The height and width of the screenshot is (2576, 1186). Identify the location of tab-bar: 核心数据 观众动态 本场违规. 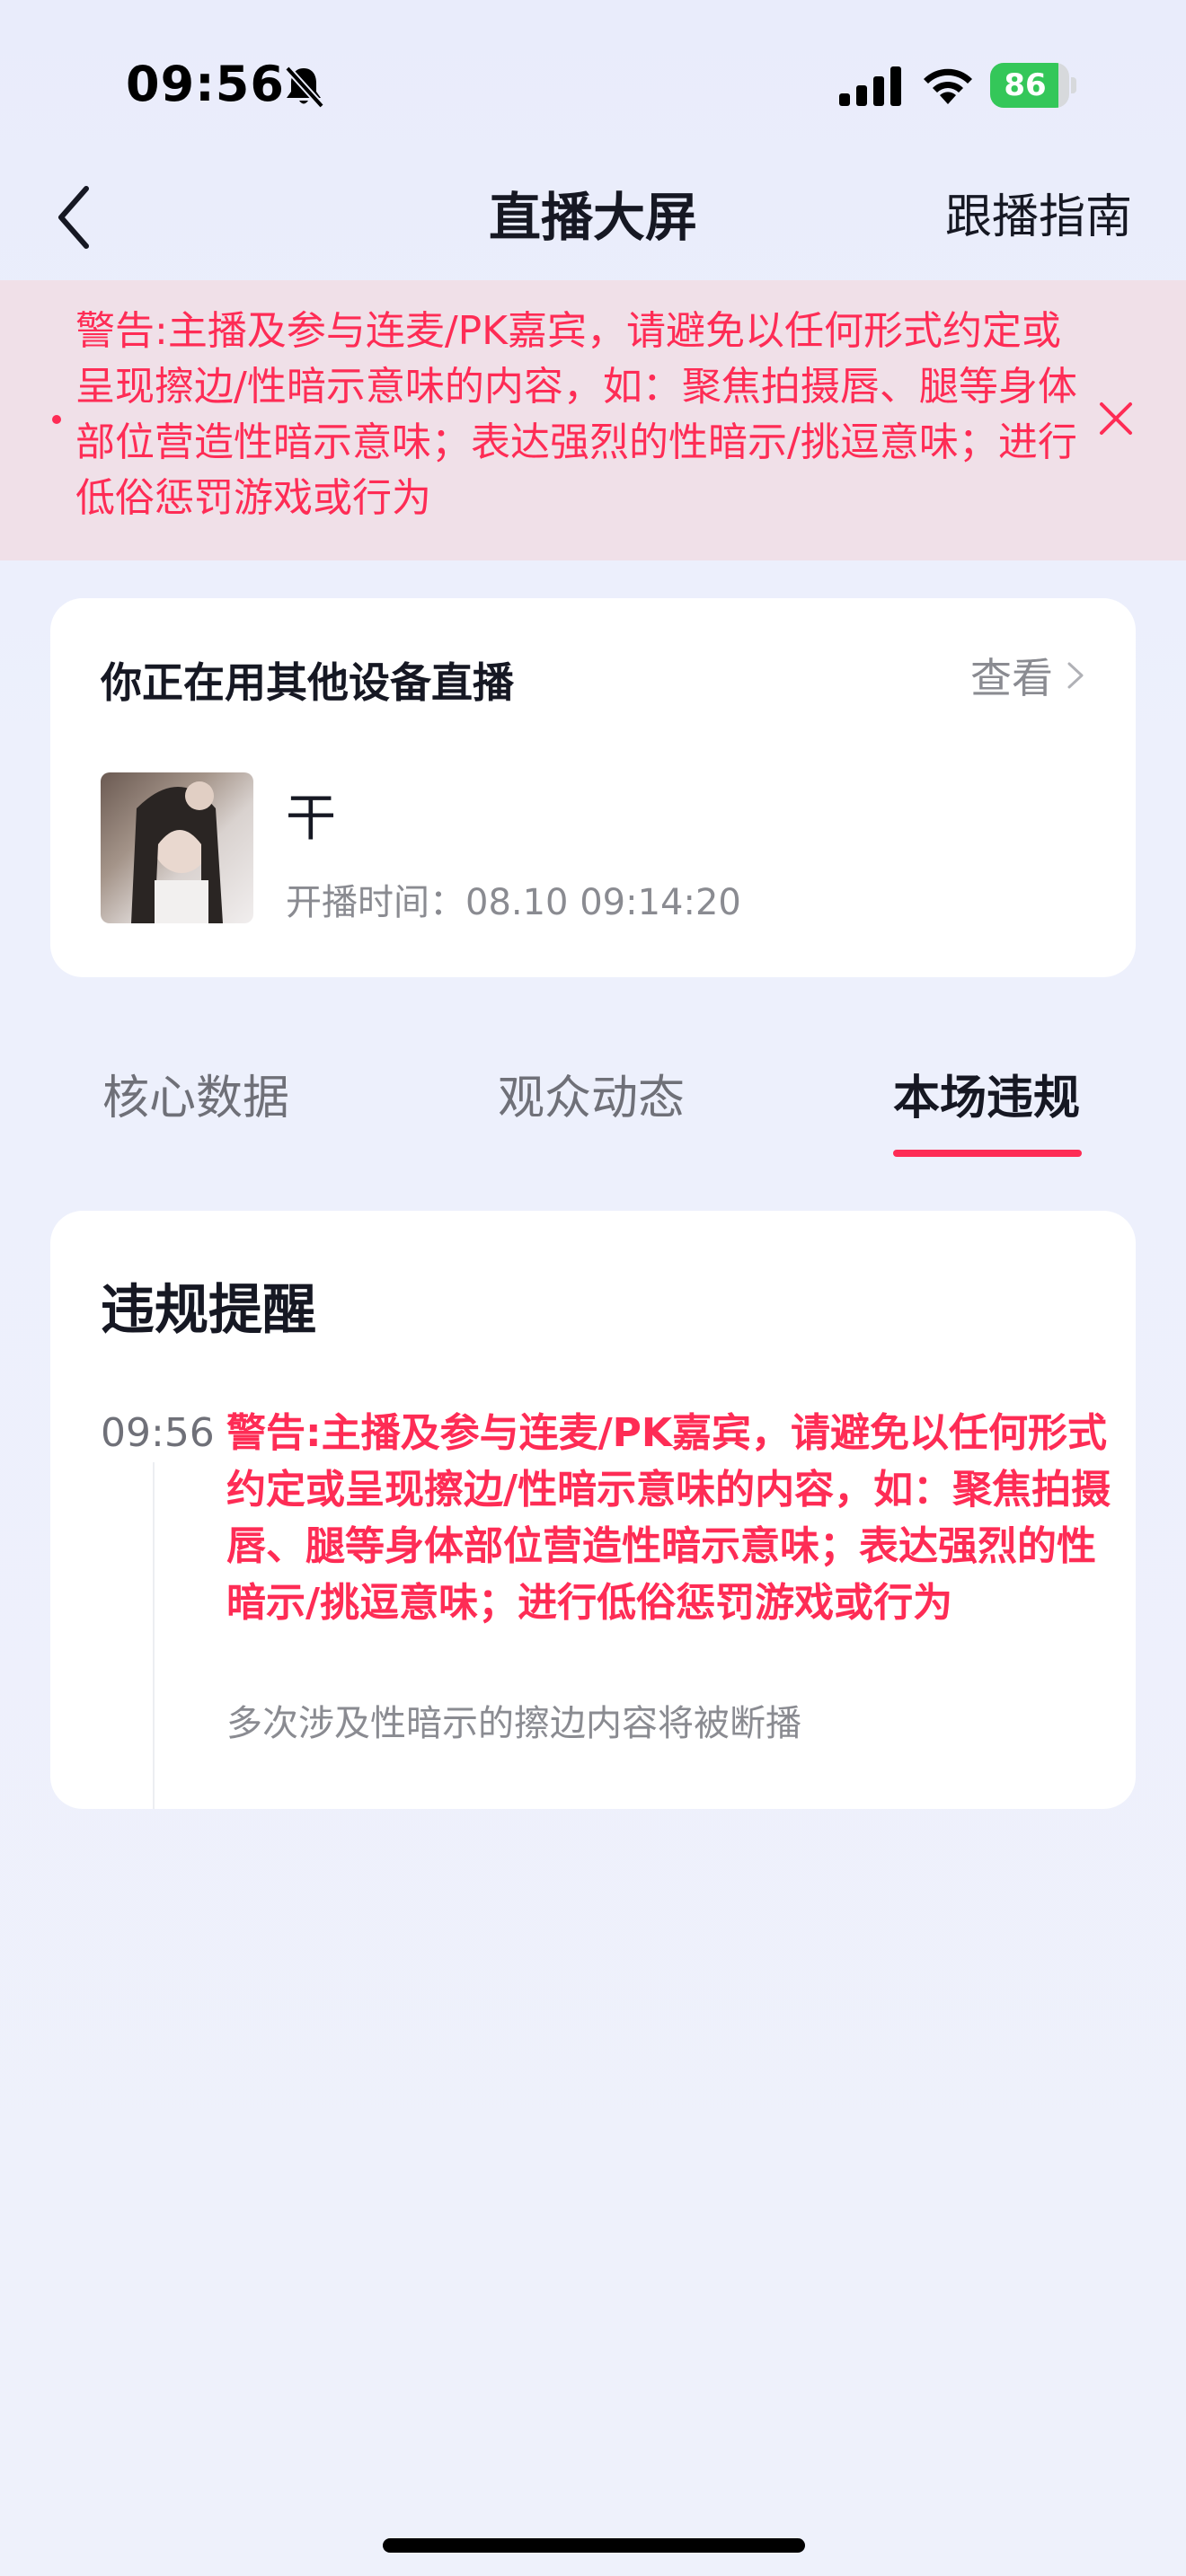
(593, 1087).